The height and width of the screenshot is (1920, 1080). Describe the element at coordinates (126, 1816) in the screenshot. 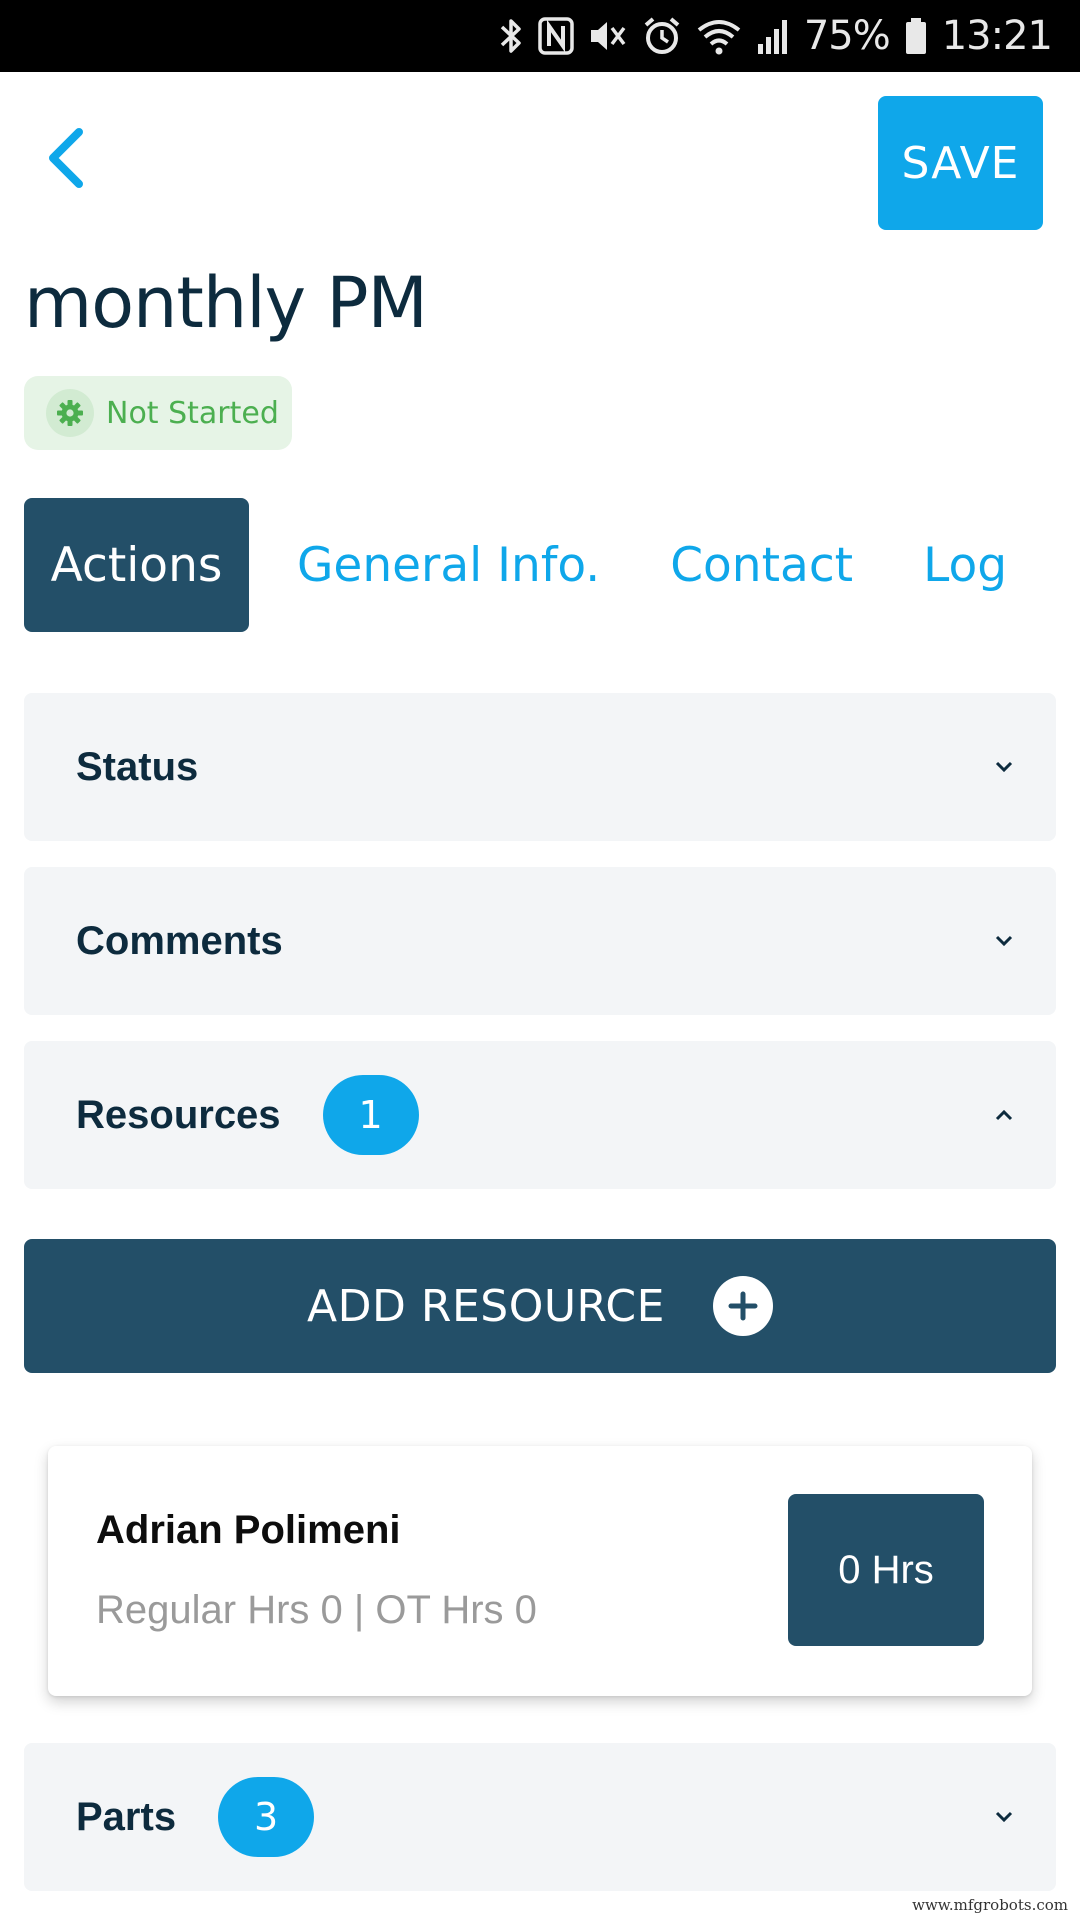

I see `parts-section-label: Parts` at that location.